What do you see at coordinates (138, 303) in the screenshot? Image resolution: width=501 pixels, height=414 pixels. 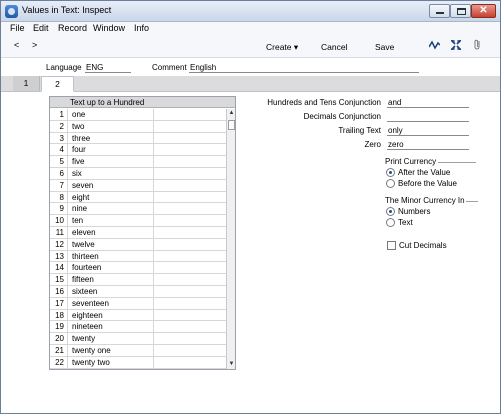 I see `table-row: 17 seventeen` at bounding box center [138, 303].